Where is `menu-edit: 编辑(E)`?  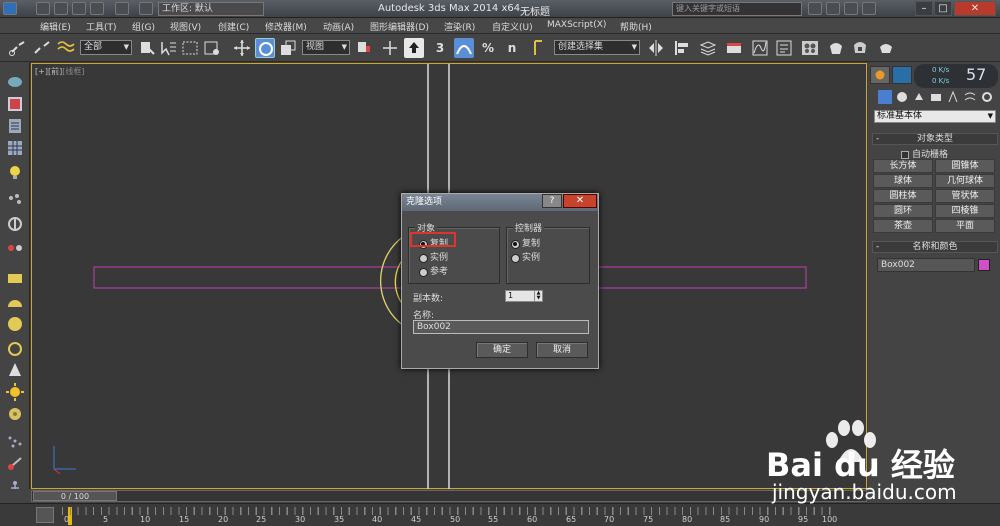
menu-edit: 编辑(E) is located at coordinates (55, 26).